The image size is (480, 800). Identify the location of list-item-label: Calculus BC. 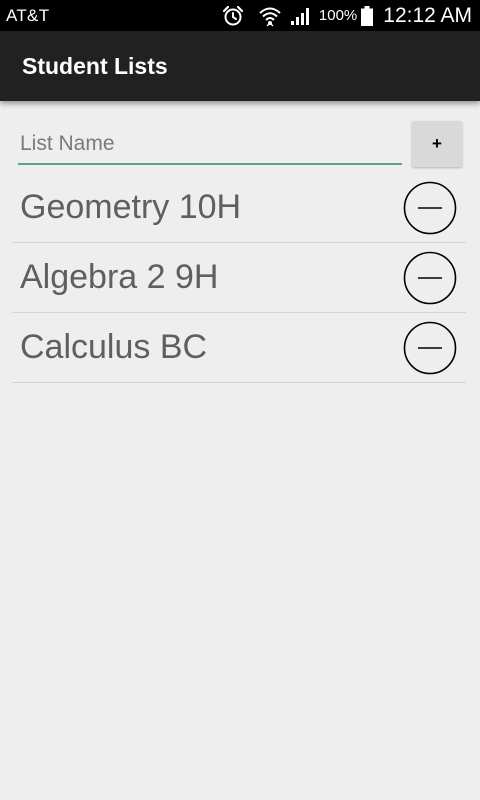
(114, 347).